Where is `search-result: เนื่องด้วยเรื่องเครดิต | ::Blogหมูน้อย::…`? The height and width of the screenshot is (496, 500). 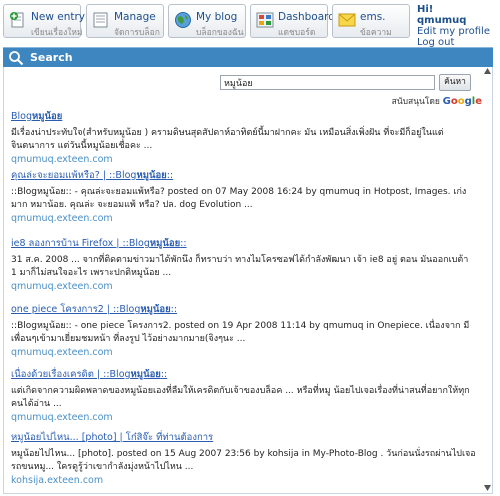
search-result: เนื่องด้วยเรื่องเครดิต | ::Blogหมูน้อย::… is located at coordinates (243, 395).